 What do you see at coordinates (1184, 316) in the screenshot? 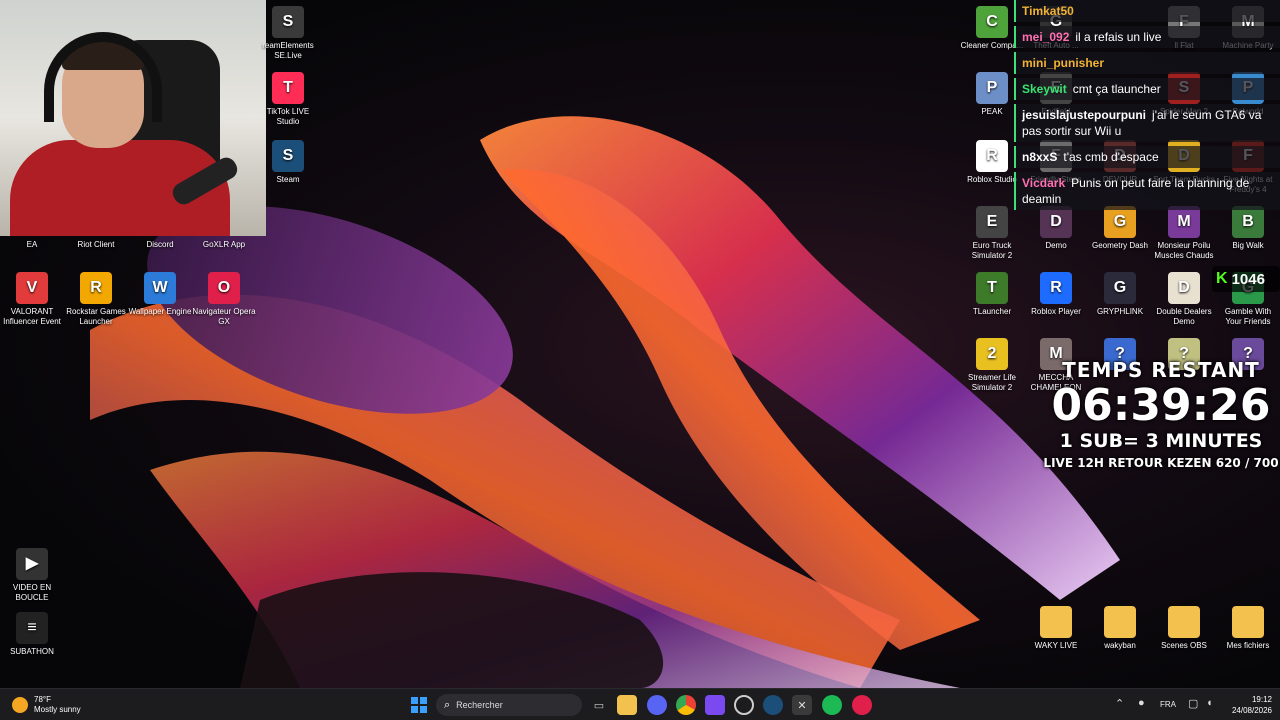
I see `desktop-icon-label: Double Dealers Demo` at bounding box center [1184, 316].